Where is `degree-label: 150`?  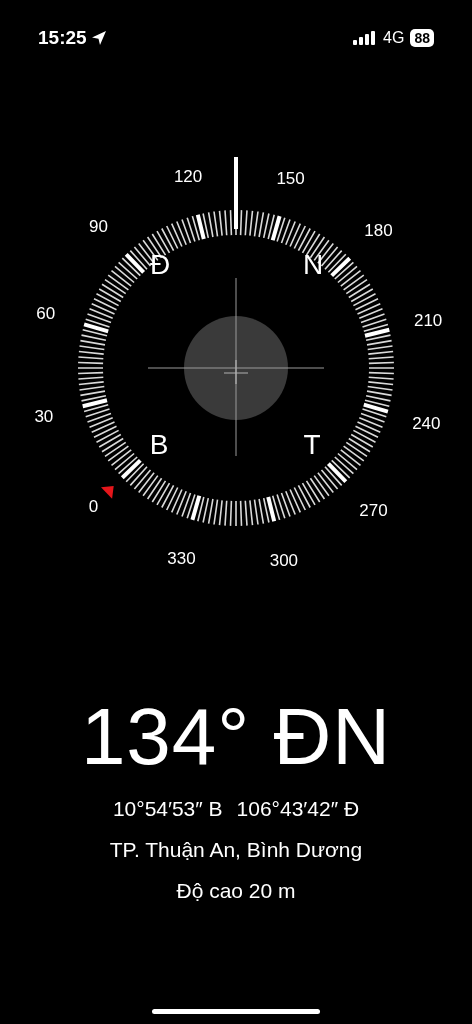 degree-label: 150 is located at coordinates (290, 178).